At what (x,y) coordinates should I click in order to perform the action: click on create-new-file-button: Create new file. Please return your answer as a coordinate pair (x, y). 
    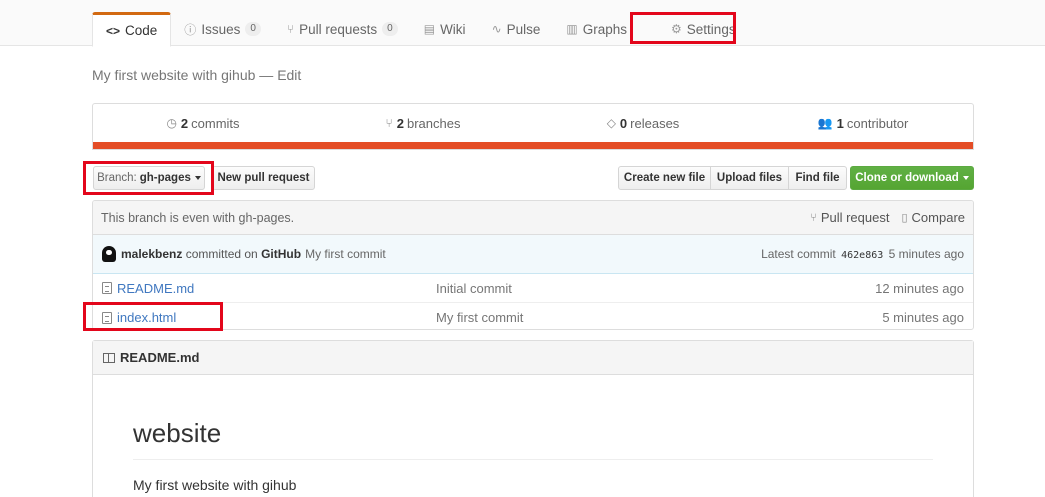
    Looking at the image, I should click on (664, 178).